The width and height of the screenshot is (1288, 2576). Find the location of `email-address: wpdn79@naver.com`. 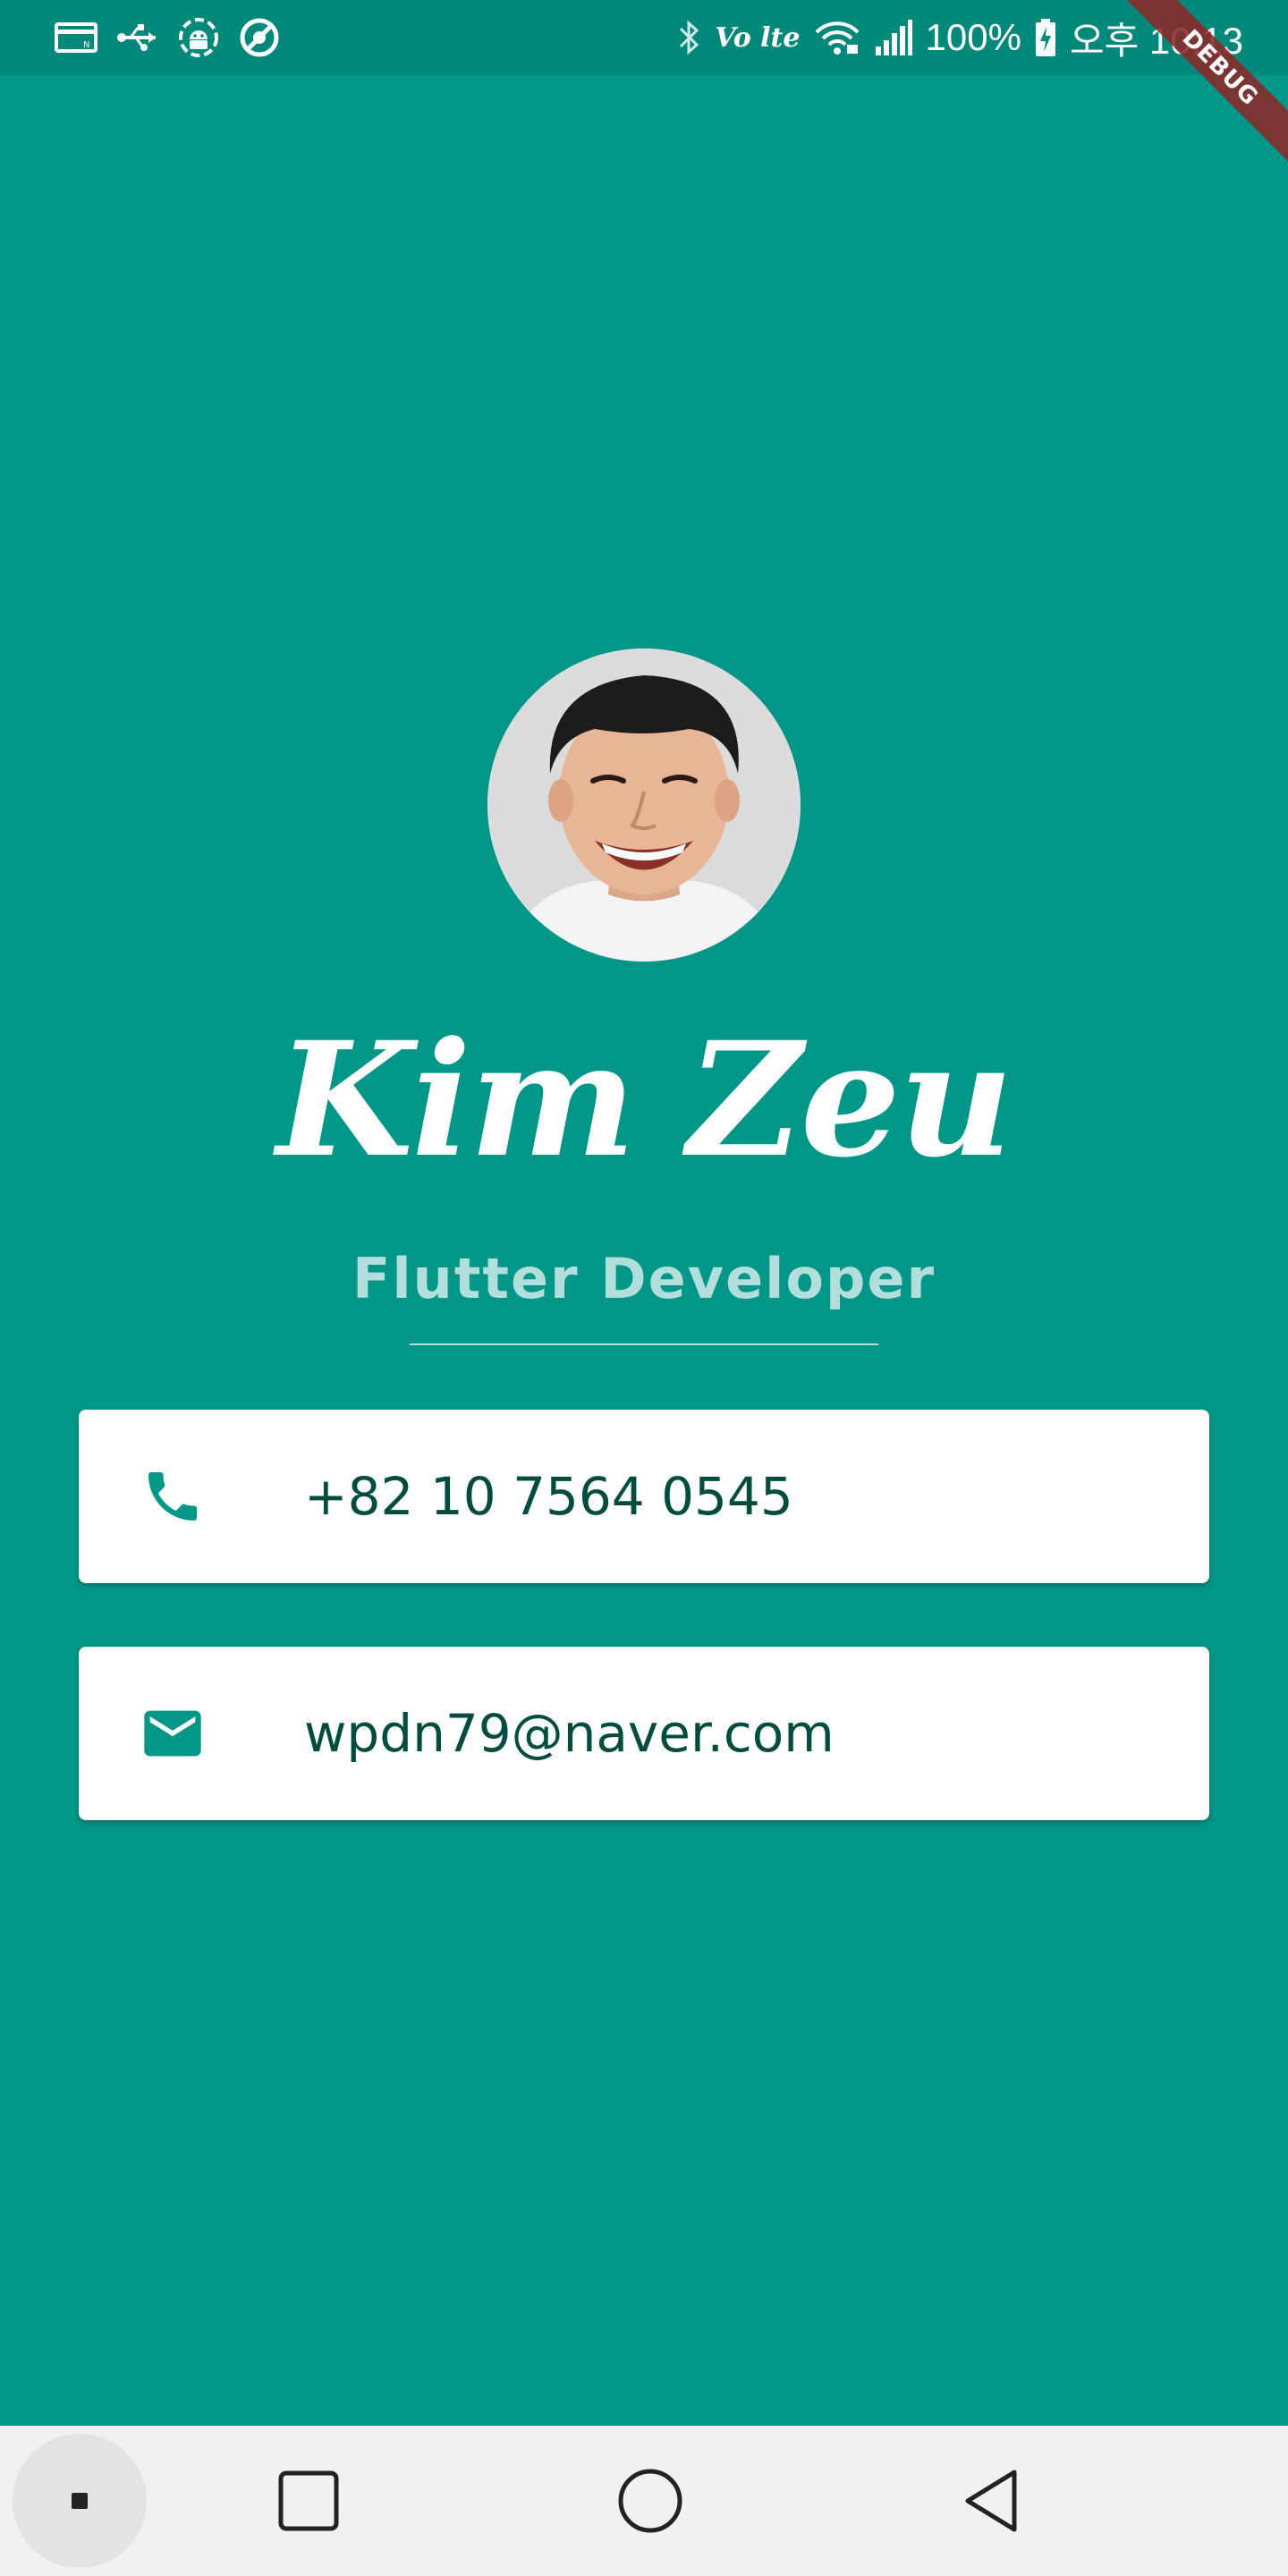

email-address: wpdn79@naver.com is located at coordinates (569, 1733).